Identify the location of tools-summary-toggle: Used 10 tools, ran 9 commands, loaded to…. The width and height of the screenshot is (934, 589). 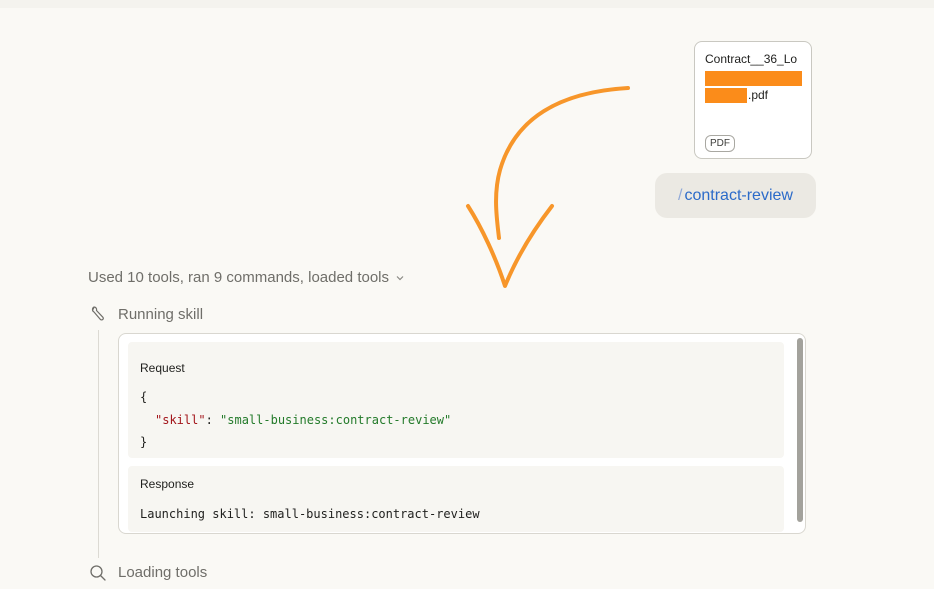
(246, 277).